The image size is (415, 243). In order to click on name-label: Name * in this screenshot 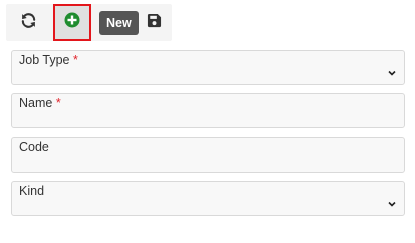, I will do `click(40, 103)`.